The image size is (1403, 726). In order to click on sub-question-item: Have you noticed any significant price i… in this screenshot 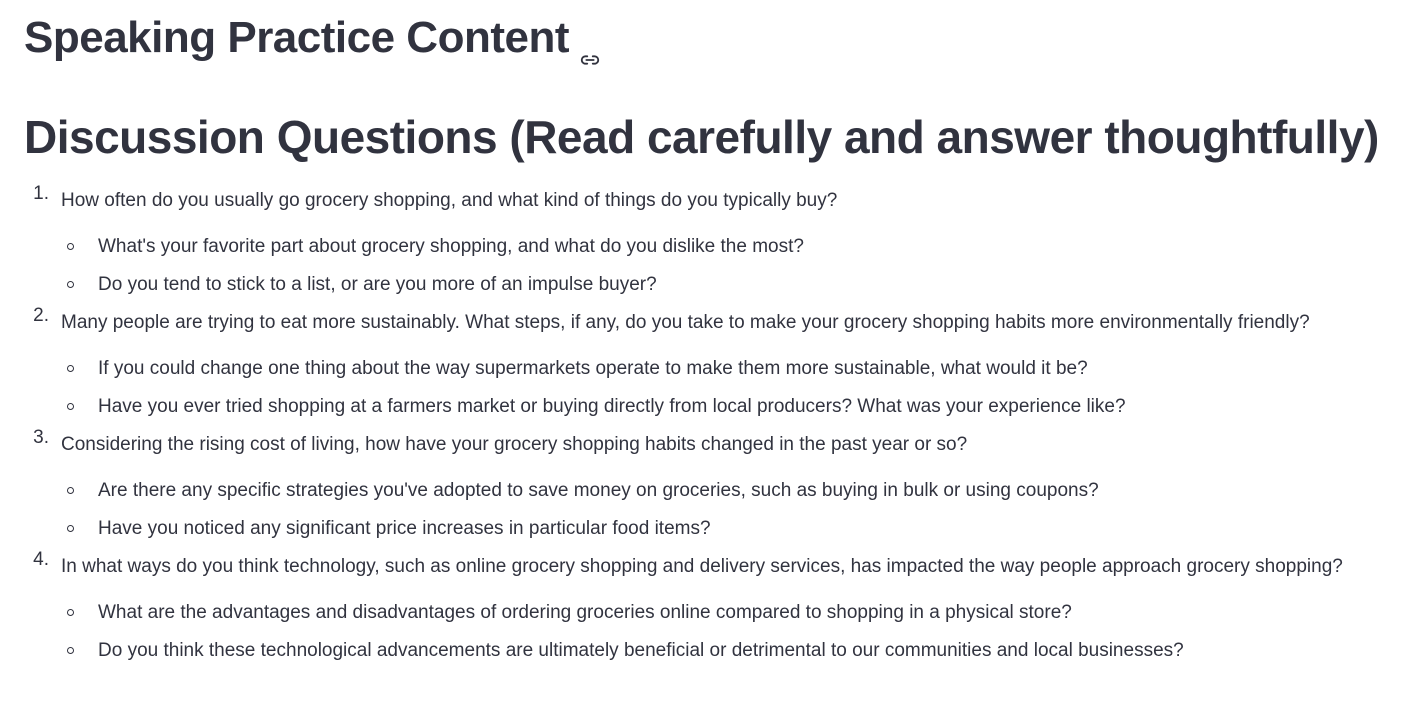, I will do `click(730, 529)`.